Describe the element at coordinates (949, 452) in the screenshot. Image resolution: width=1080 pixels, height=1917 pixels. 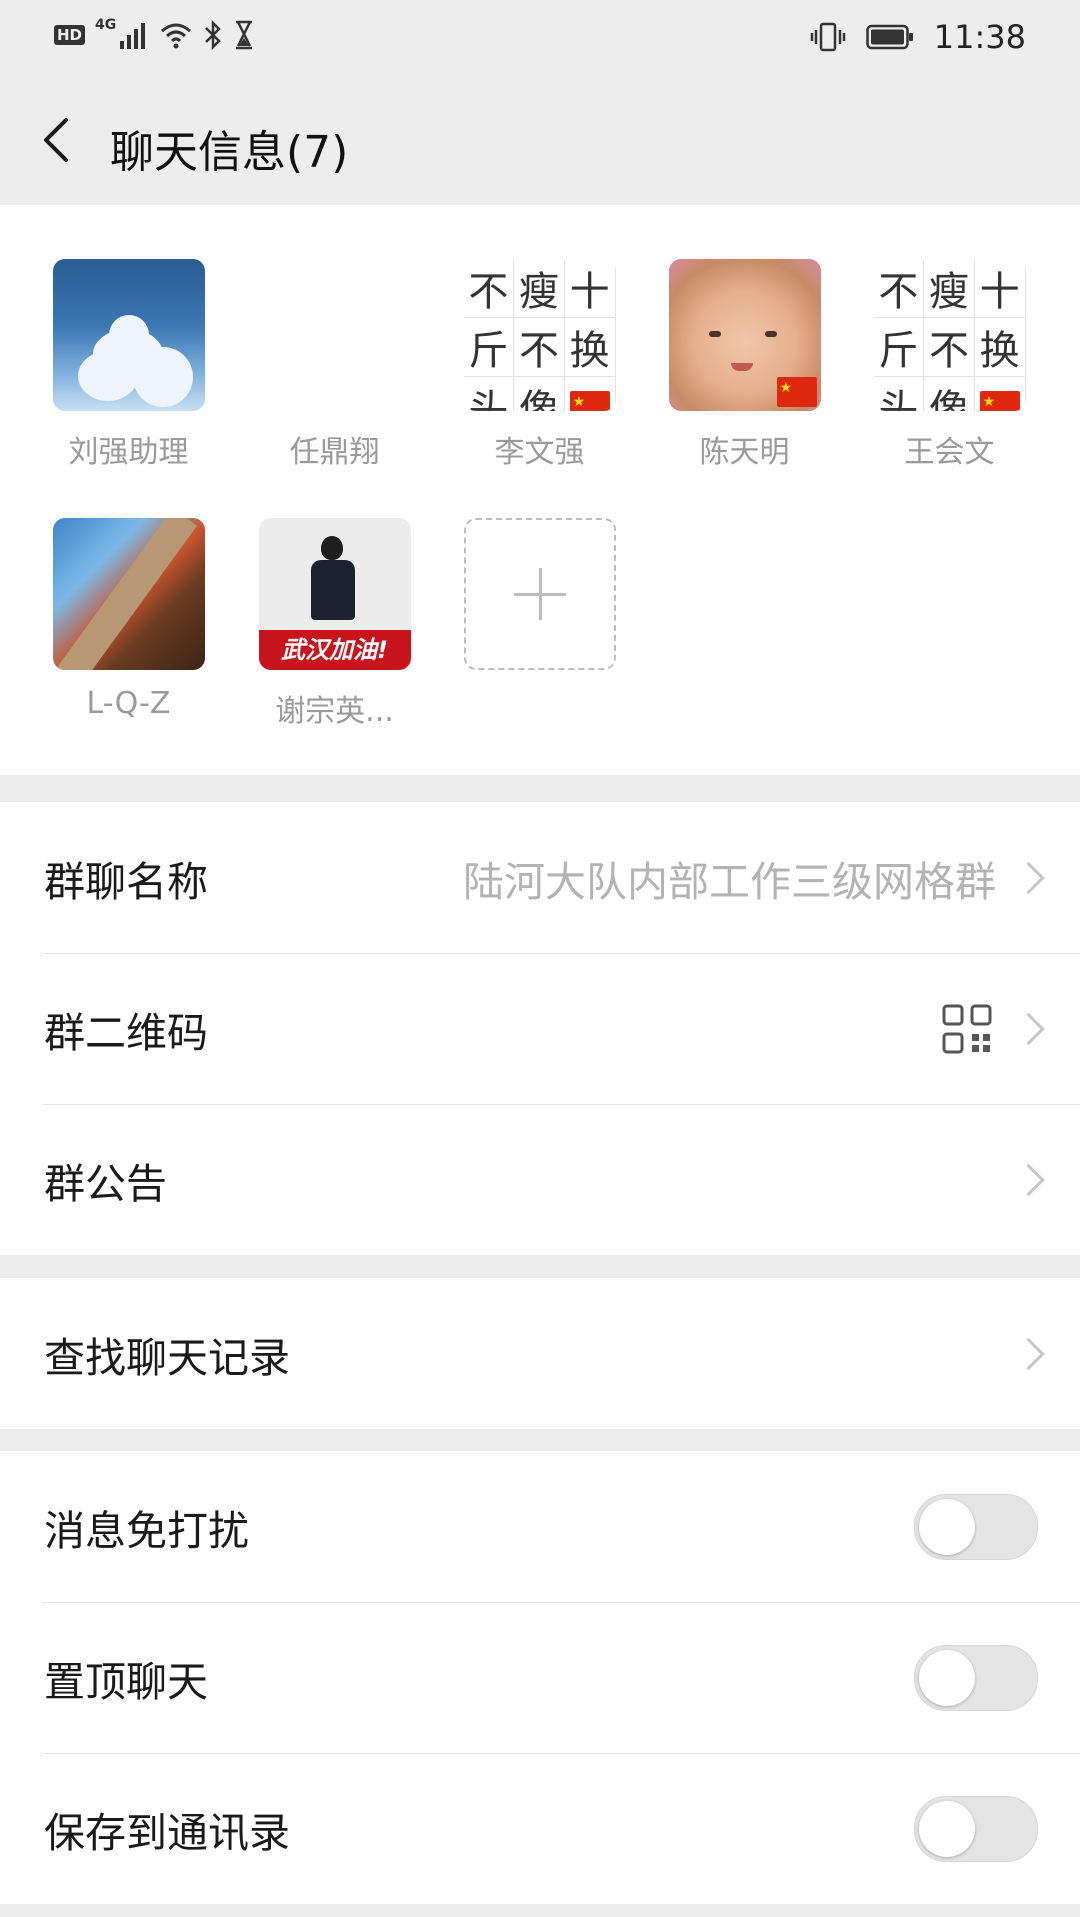
I see `member-name: 王会文` at that location.